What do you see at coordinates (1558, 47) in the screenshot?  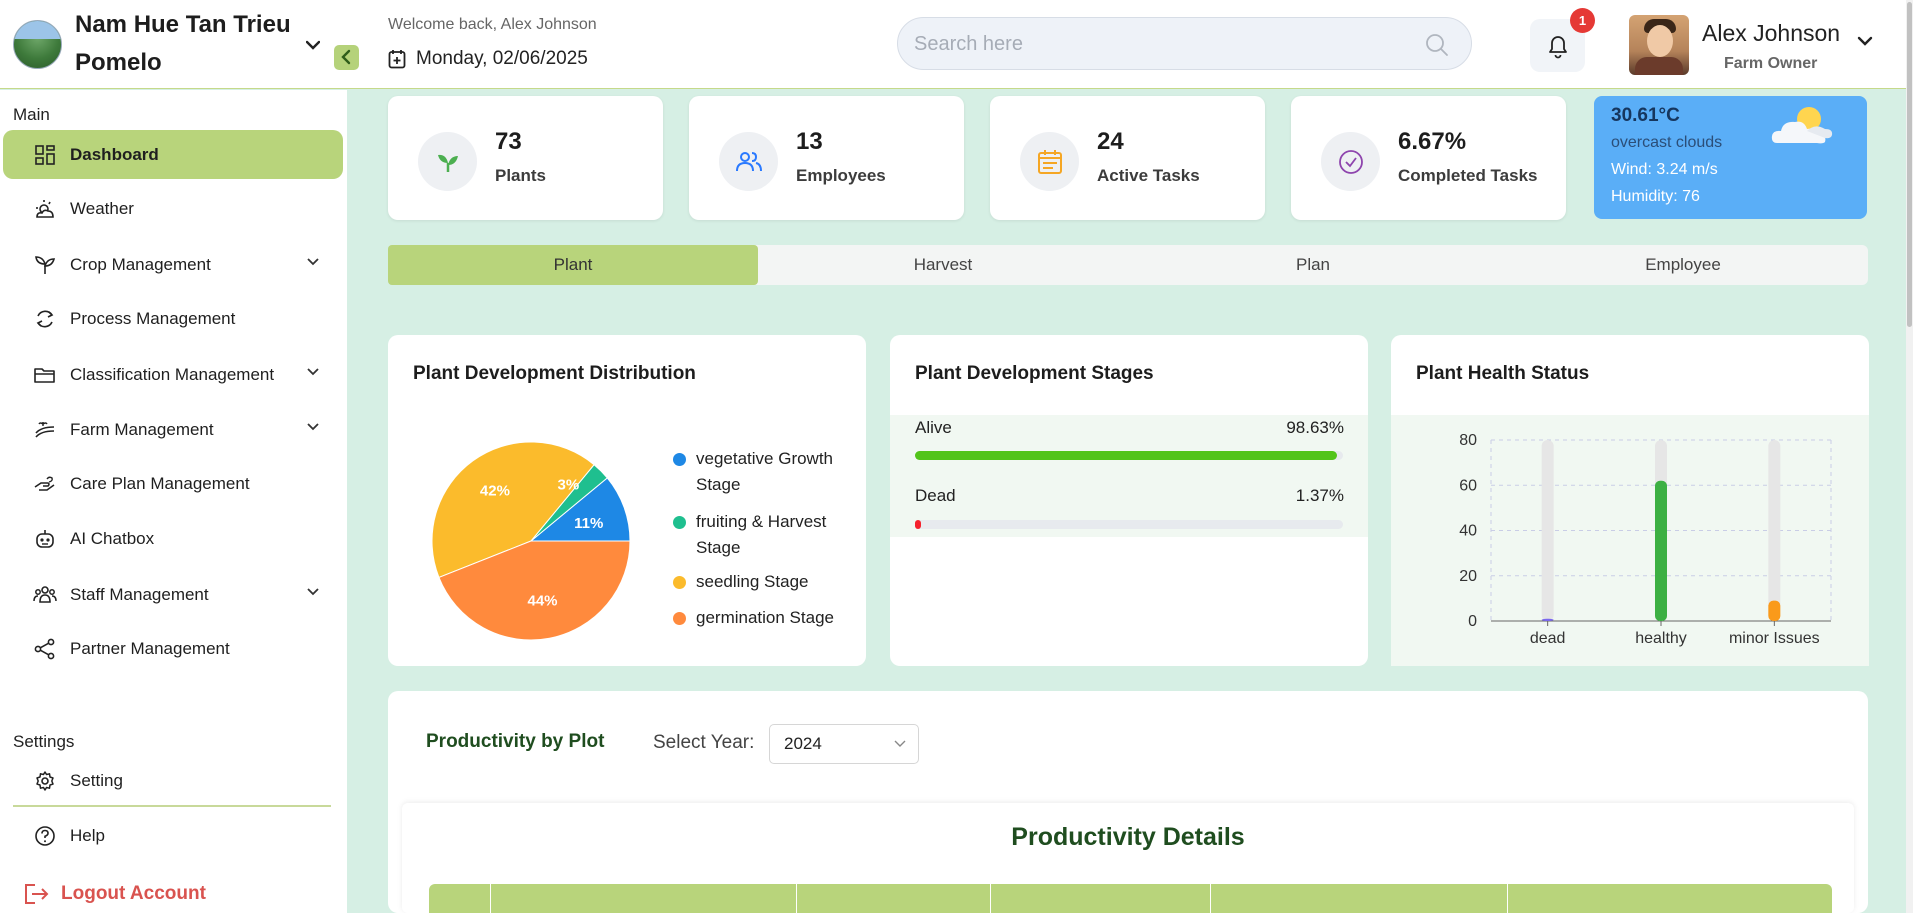 I see `bell-icon` at bounding box center [1558, 47].